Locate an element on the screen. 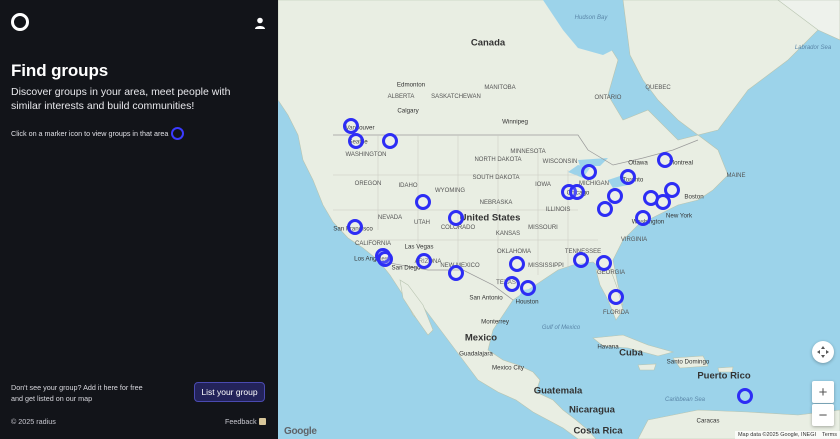 The height and width of the screenshot is (439, 840). crosshair-icon is located at coordinates (823, 352).